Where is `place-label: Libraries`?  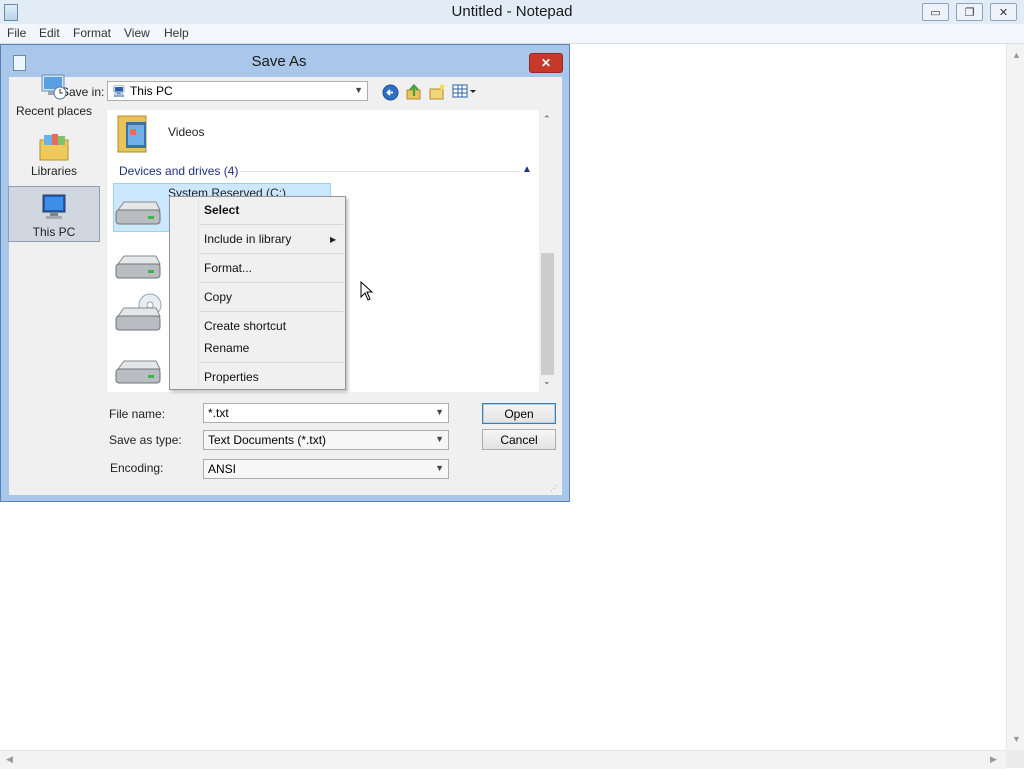 place-label: Libraries is located at coordinates (54, 171).